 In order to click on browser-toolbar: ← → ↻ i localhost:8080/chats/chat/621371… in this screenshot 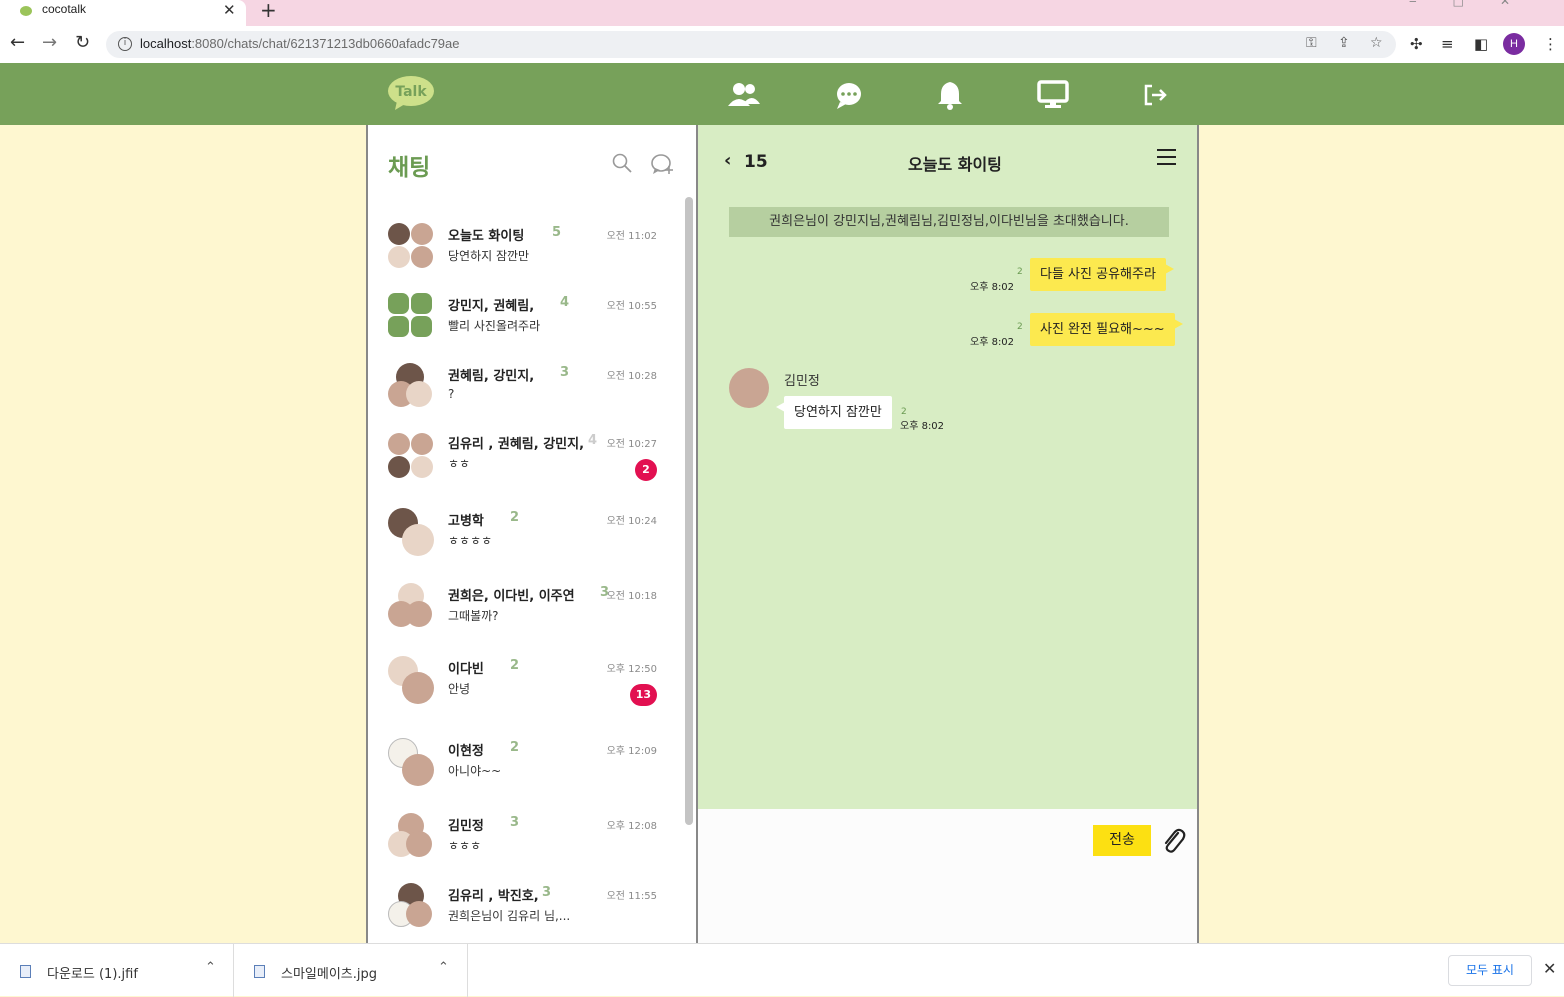, I will do `click(782, 44)`.